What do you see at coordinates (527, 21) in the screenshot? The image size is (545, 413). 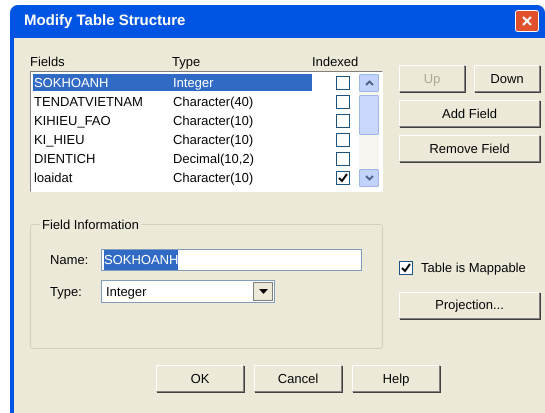 I see `close-icon` at bounding box center [527, 21].